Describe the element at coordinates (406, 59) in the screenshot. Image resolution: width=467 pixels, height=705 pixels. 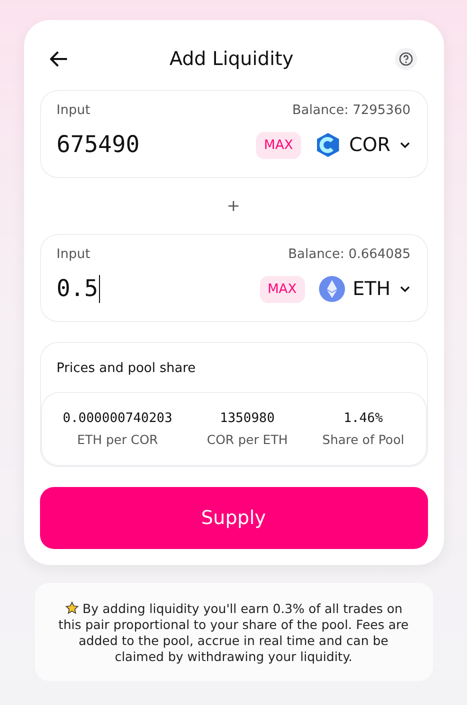
I see `help-icon` at that location.